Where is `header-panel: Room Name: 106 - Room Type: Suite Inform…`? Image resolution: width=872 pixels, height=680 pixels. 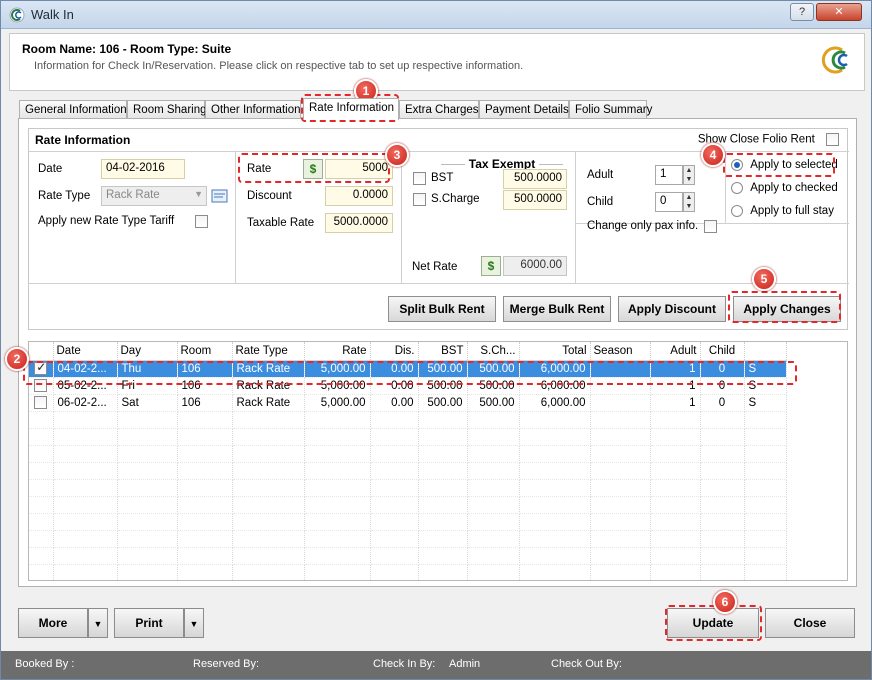 header-panel: Room Name: 106 - Room Type: Suite Inform… is located at coordinates (437, 62).